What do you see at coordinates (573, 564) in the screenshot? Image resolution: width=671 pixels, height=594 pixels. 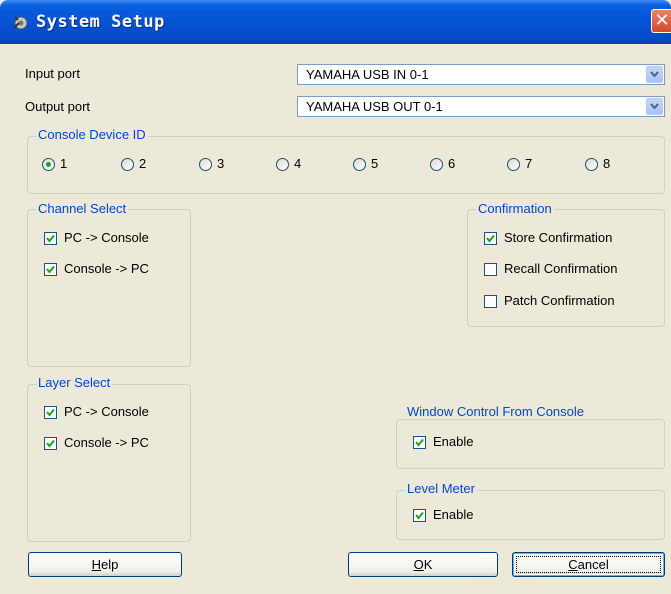 I see `cancel-accel: C` at bounding box center [573, 564].